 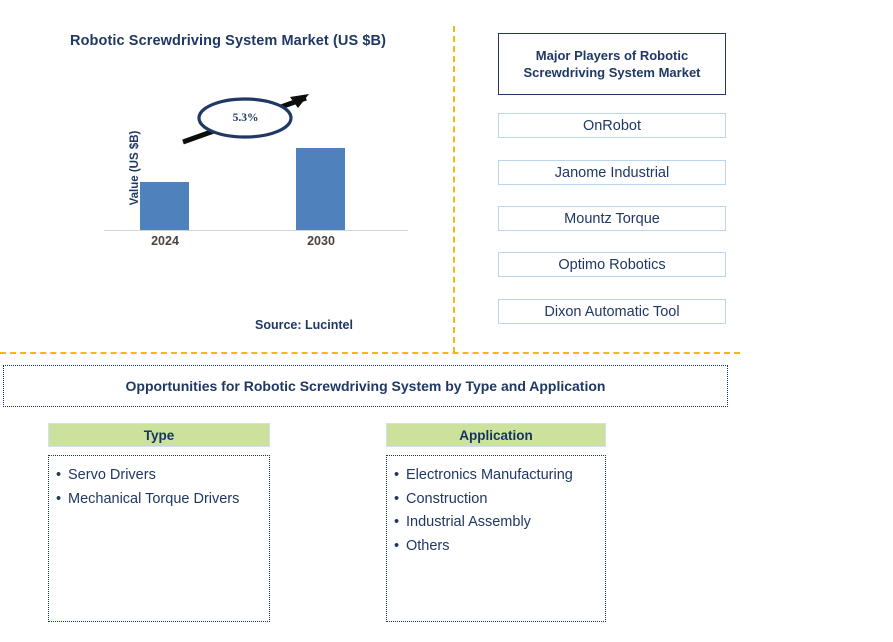 I want to click on list-item: Electronics Manufacturing, so click(x=496, y=475).